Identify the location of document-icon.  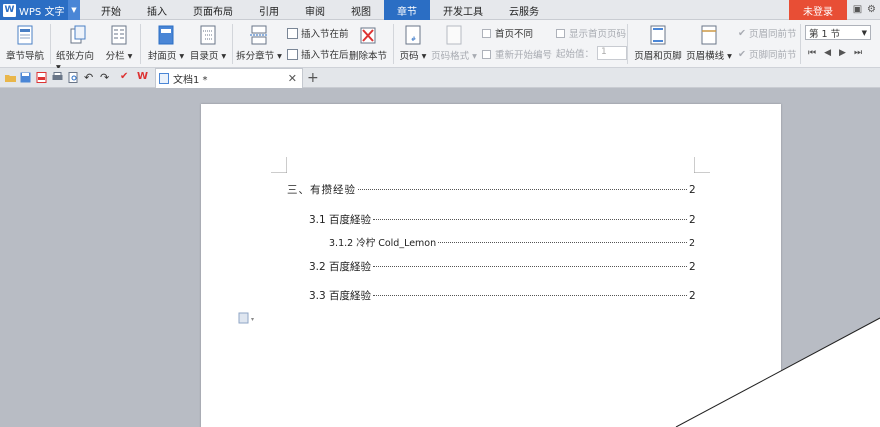
(164, 78).